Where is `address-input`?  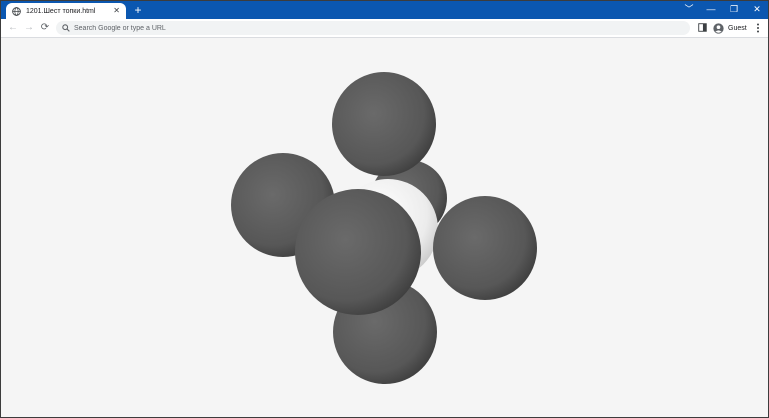
address-input is located at coordinates (354, 28).